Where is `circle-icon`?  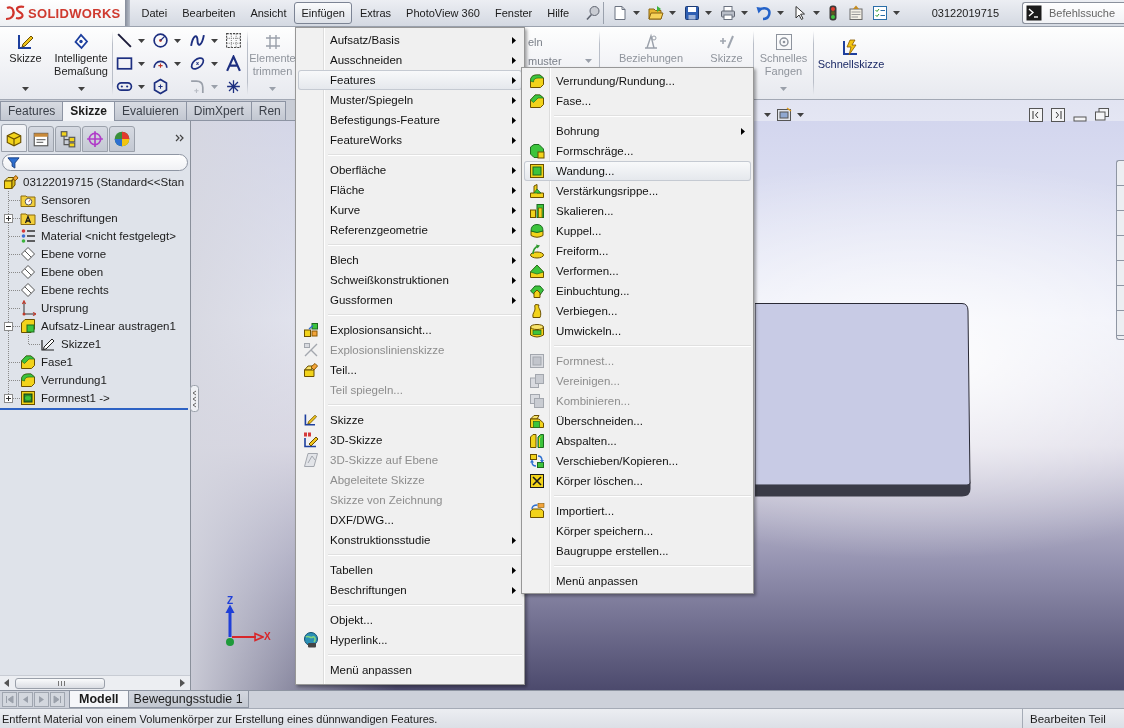 circle-icon is located at coordinates (160, 40).